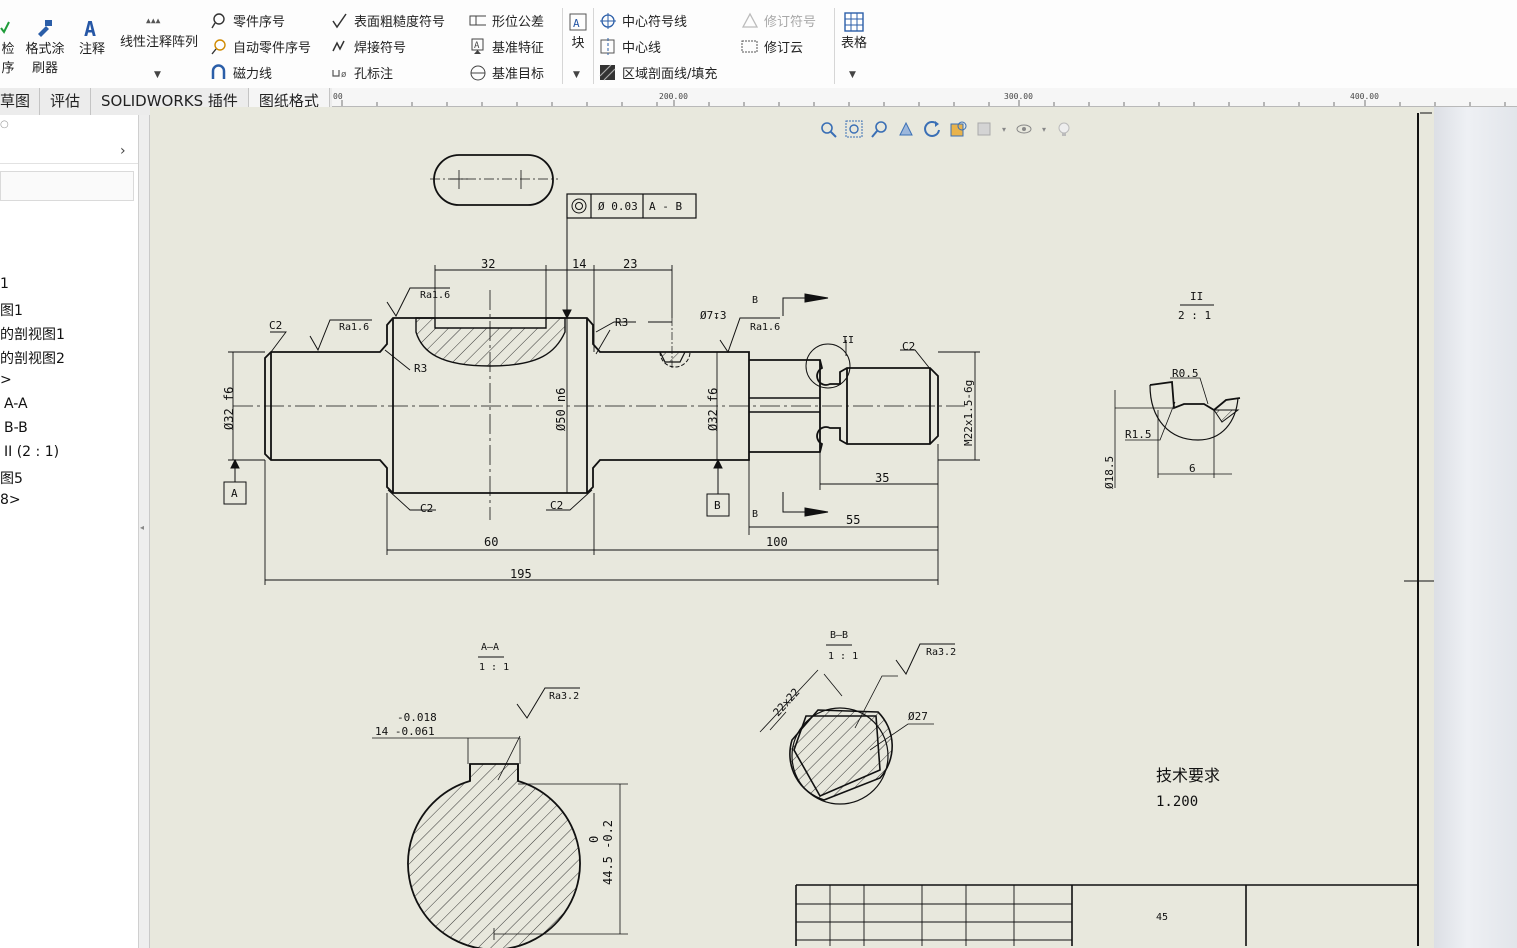 The height and width of the screenshot is (948, 1517). I want to click on ruler-label: 00, so click(338, 96).